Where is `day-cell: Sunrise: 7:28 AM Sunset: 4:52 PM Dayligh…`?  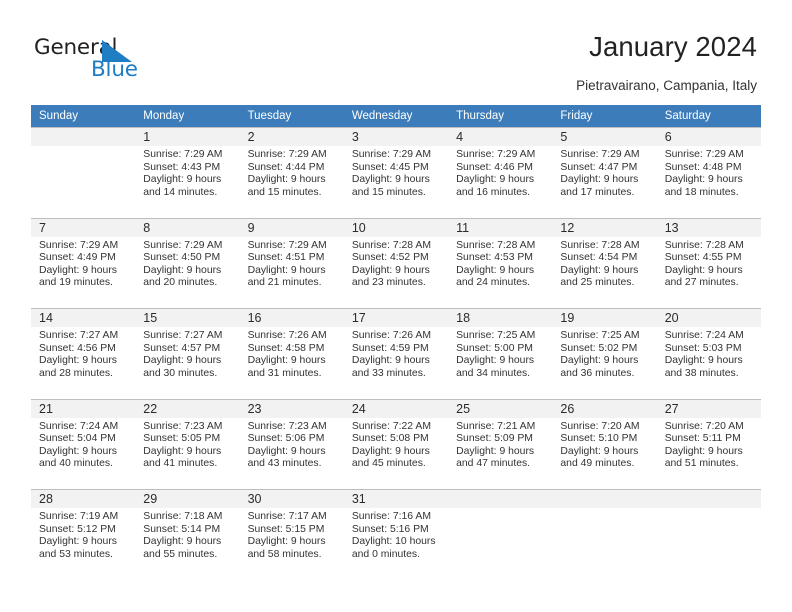
day-cell: Sunrise: 7:28 AM Sunset: 4:52 PM Dayligh… is located at coordinates (396, 272).